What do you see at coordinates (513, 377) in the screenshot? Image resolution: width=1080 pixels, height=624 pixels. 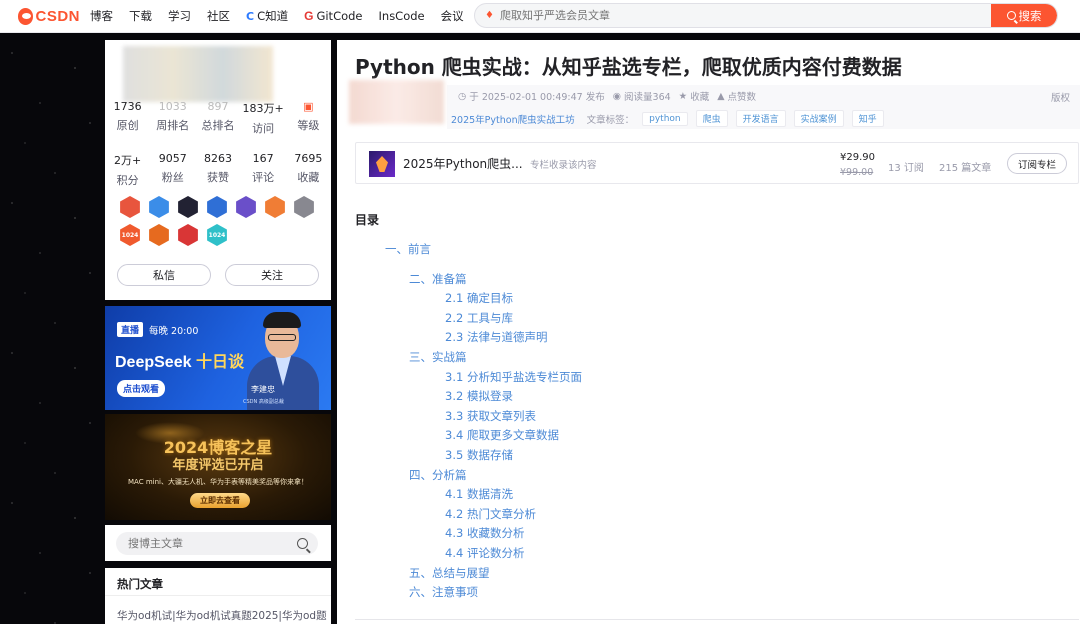 I see `toc-link: 3.1 分析知乎盐选专栏页面` at bounding box center [513, 377].